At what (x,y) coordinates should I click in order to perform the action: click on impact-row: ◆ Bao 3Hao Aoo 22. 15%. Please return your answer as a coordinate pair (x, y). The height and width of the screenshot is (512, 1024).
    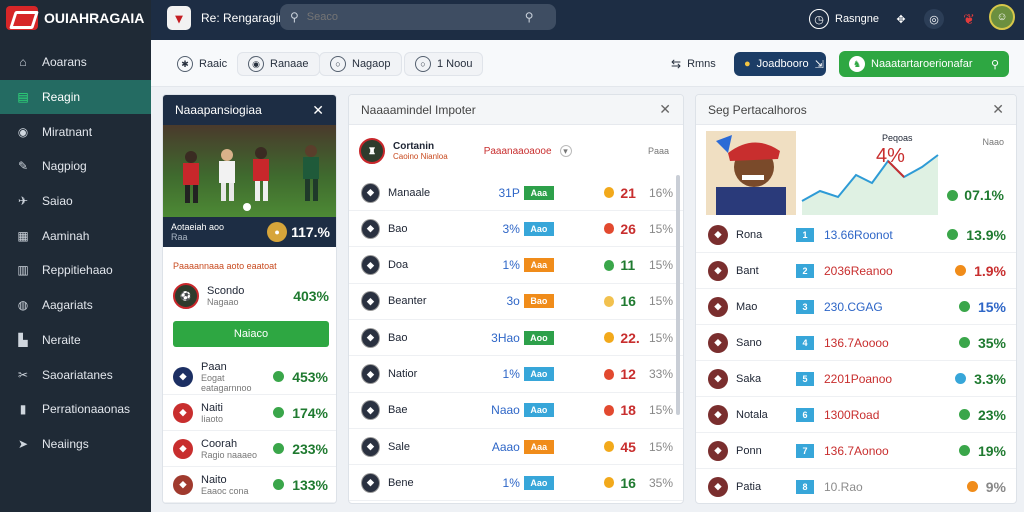
    Looking at the image, I should click on (516, 338).